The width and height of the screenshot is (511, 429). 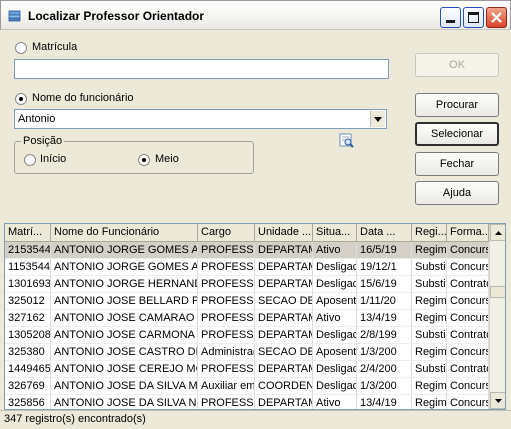 I want to click on table-cell: 16/5/19, so click(x=384, y=250).